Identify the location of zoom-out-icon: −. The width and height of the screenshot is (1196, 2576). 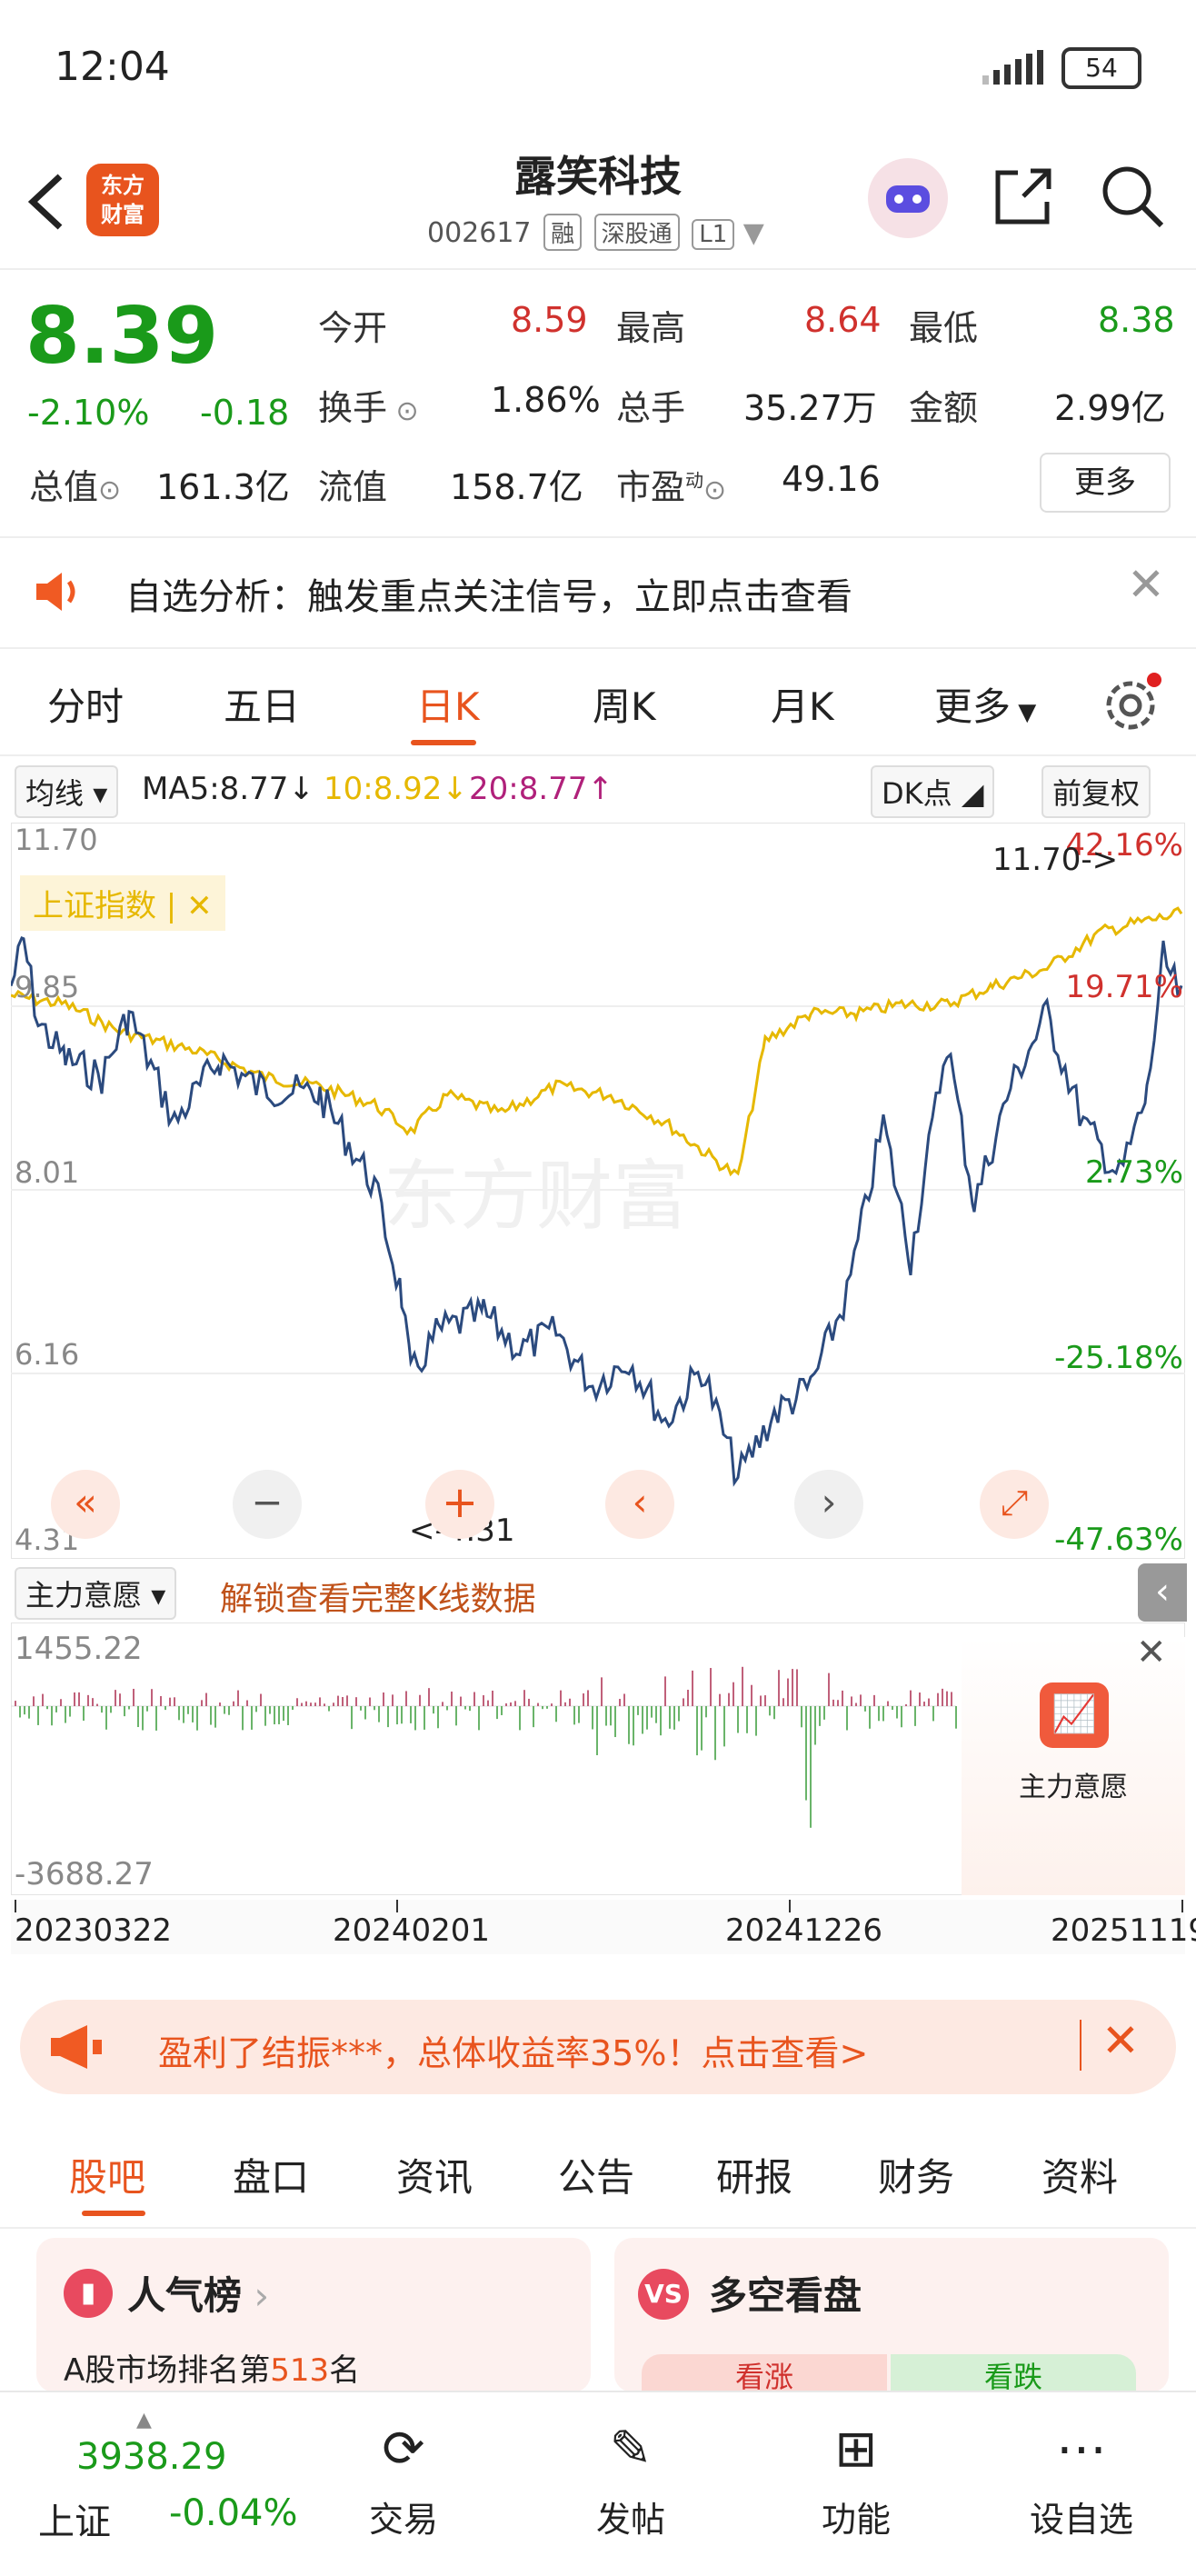
(267, 1504).